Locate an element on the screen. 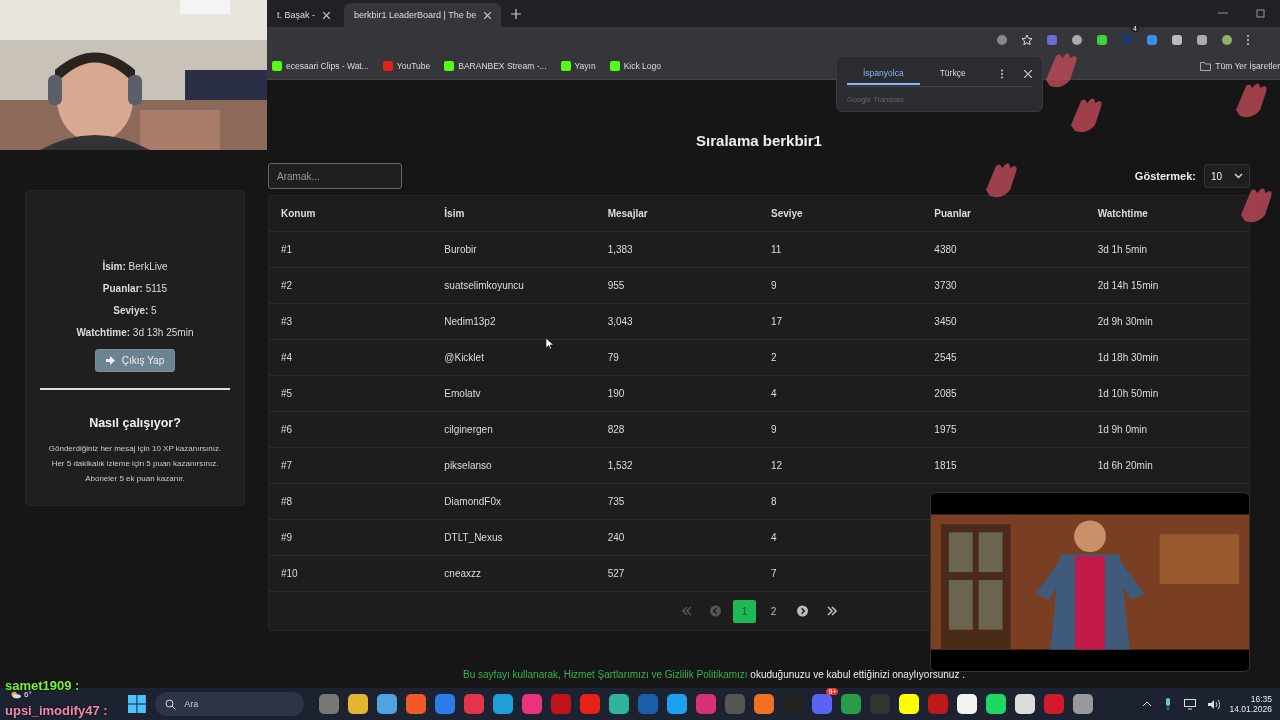  column-header: Puanlar is located at coordinates (952, 213).